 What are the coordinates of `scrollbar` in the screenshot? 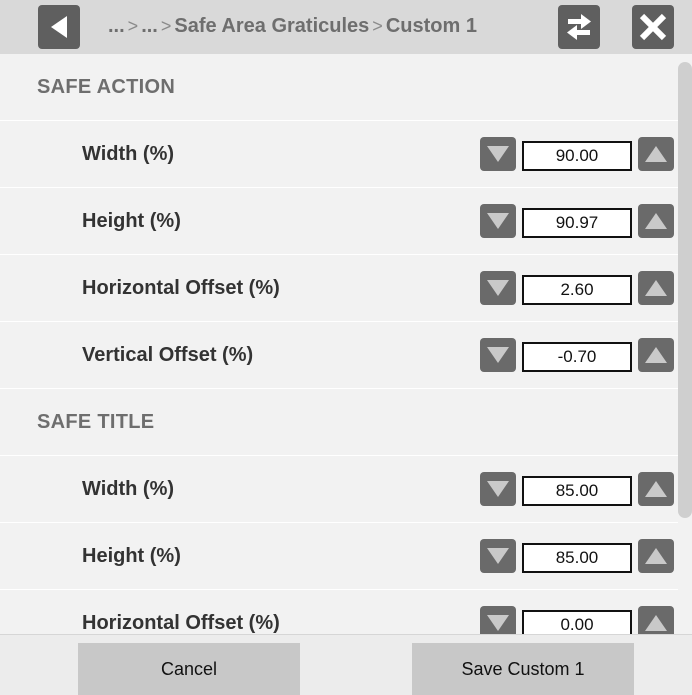 It's located at (685, 290).